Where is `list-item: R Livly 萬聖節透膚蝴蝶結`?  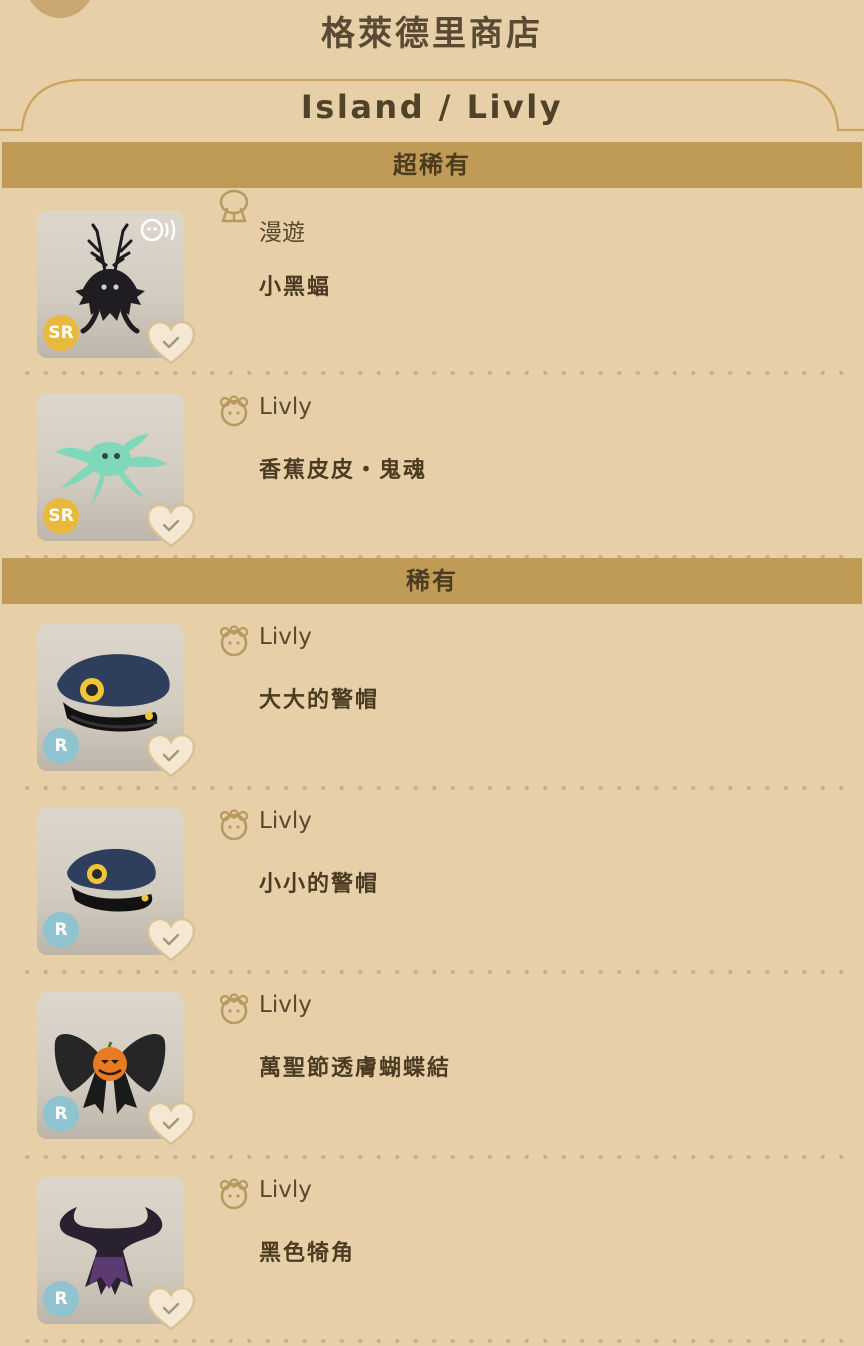 list-item: R Livly 萬聖節透膚蝴蝶結 is located at coordinates (432, 1060).